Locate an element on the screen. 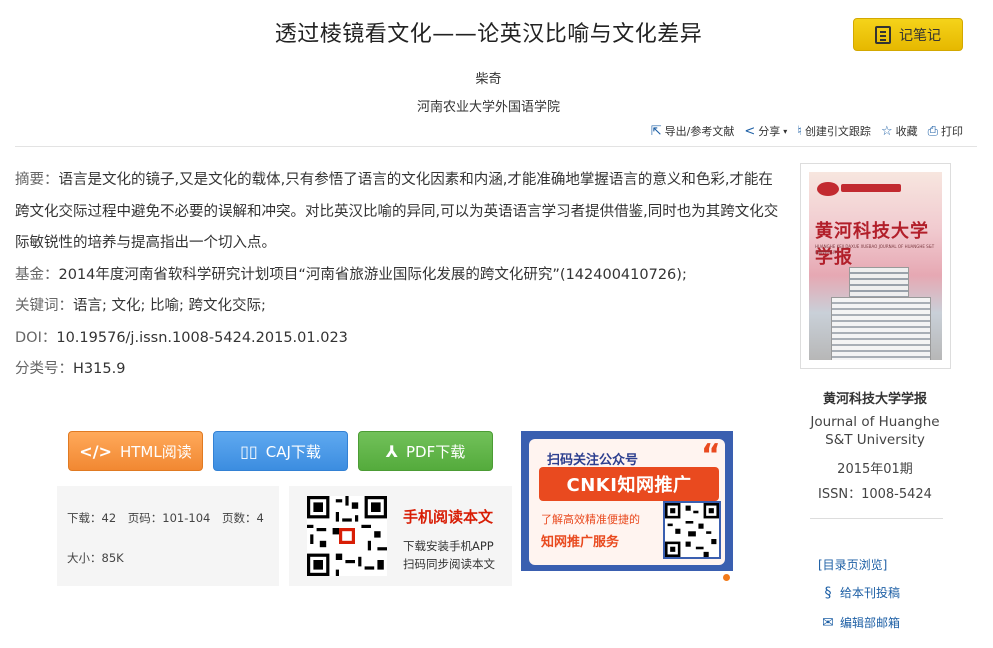 Image resolution: width=993 pixels, height=648 pixels. track-label: 创建引文跟踪 is located at coordinates (837, 131).